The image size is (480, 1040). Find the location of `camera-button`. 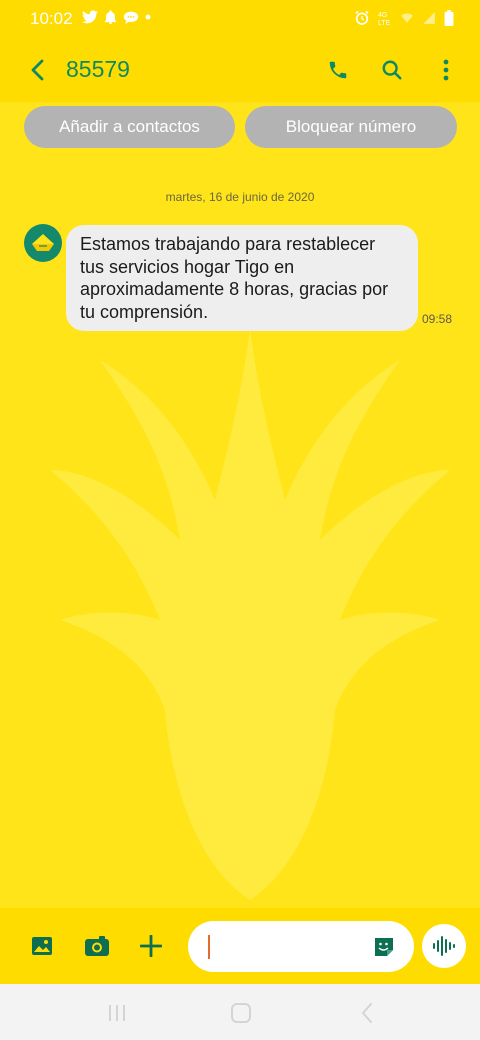

camera-button is located at coordinates (97, 946).